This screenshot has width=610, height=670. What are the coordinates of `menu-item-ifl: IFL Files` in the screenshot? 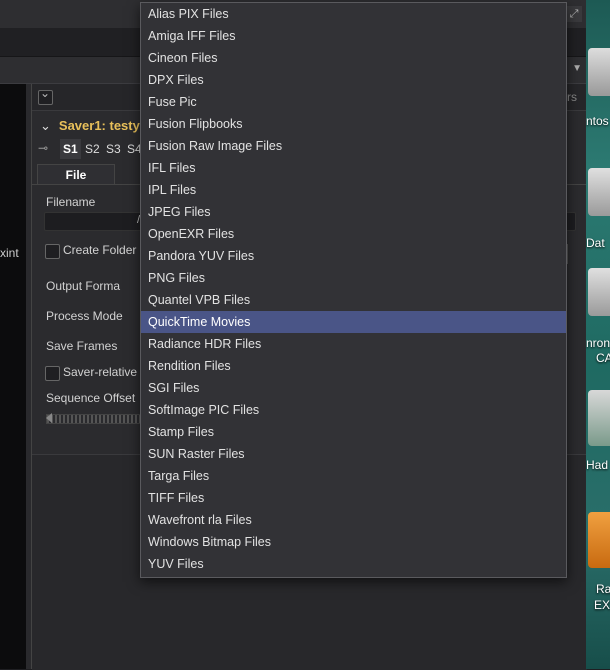 It's located at (353, 168).